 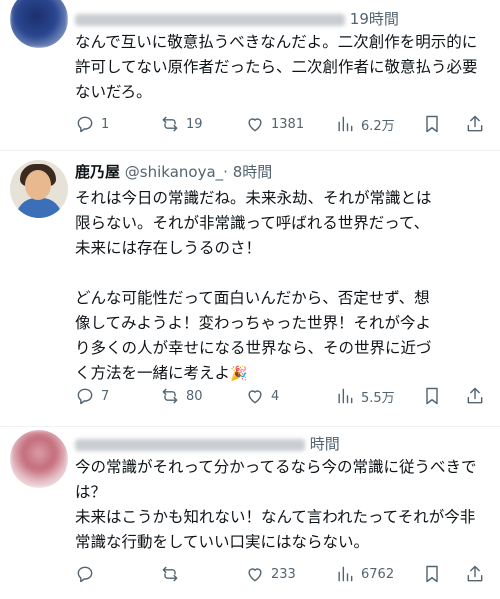 What do you see at coordinates (252, 298) in the screenshot?
I see `text-line: どんな可能性だって面白いんだから、否定せず、想` at bounding box center [252, 298].